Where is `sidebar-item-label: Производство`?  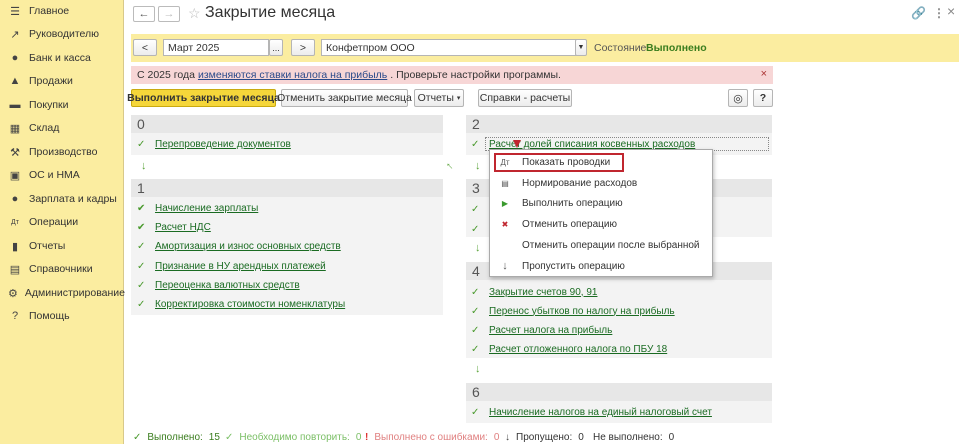 sidebar-item-label: Производство is located at coordinates (63, 152).